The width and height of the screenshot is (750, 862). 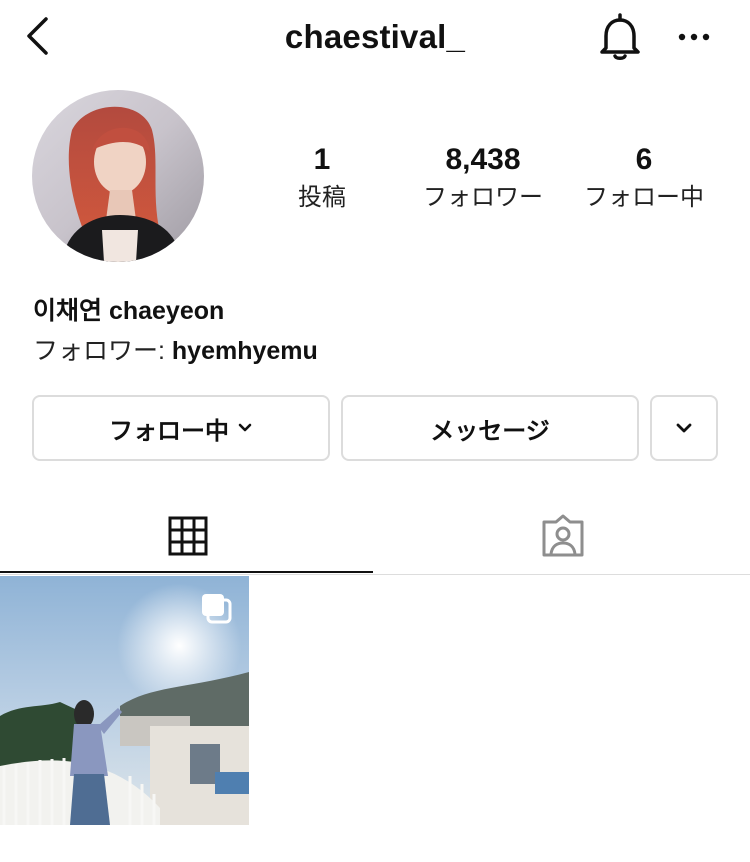 I want to click on followed-by-user: hyemhyemu, so click(x=245, y=351).